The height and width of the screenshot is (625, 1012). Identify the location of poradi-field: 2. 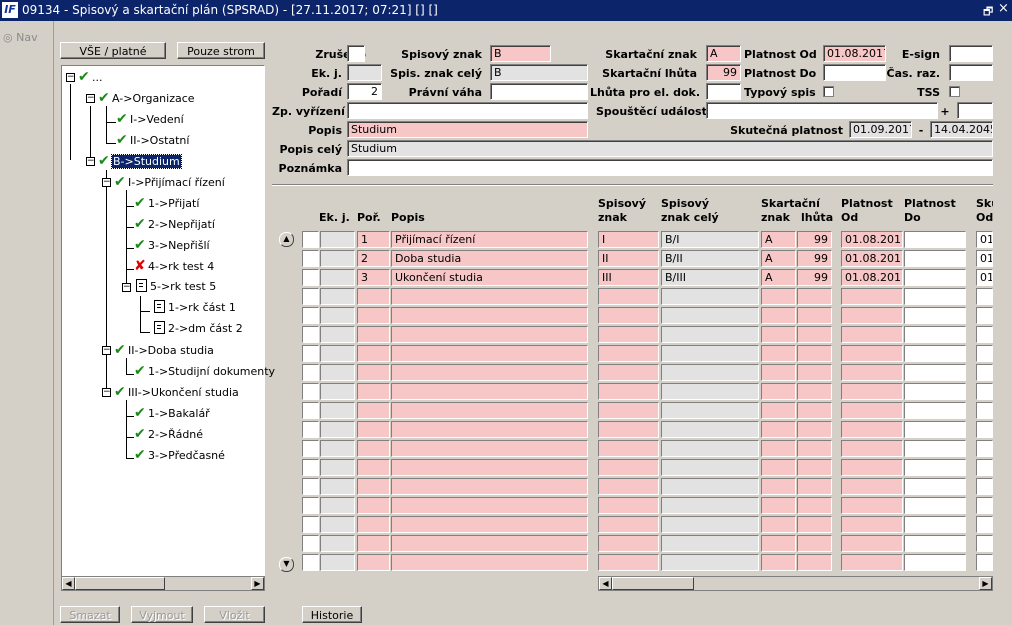
(364, 91).